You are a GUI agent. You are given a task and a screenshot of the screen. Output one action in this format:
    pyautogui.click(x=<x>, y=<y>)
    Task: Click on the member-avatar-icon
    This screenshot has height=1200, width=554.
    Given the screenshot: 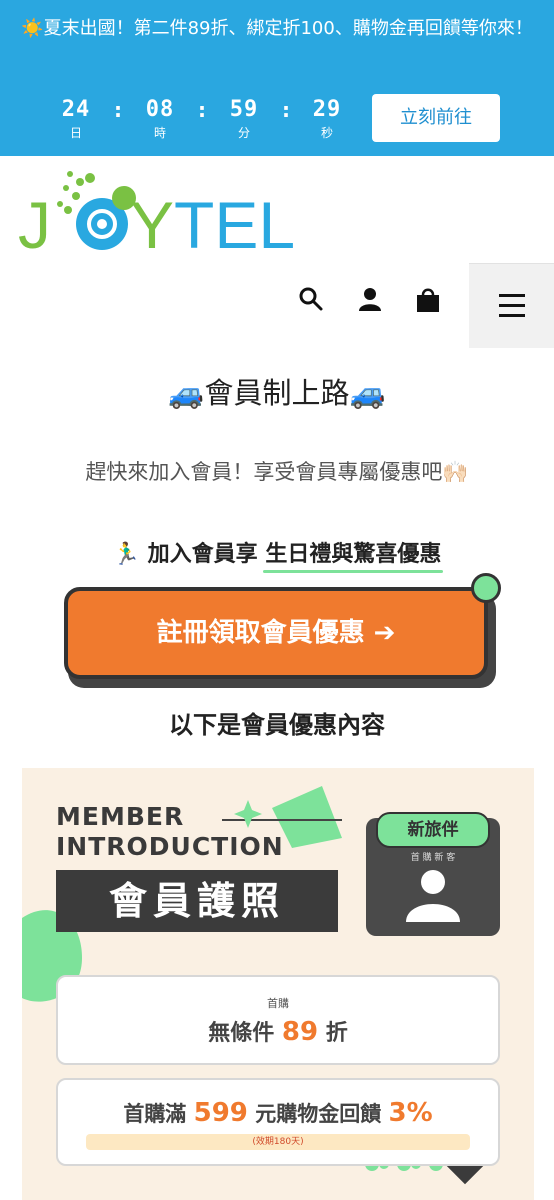 What is the action you would take?
    pyautogui.click(x=433, y=896)
    